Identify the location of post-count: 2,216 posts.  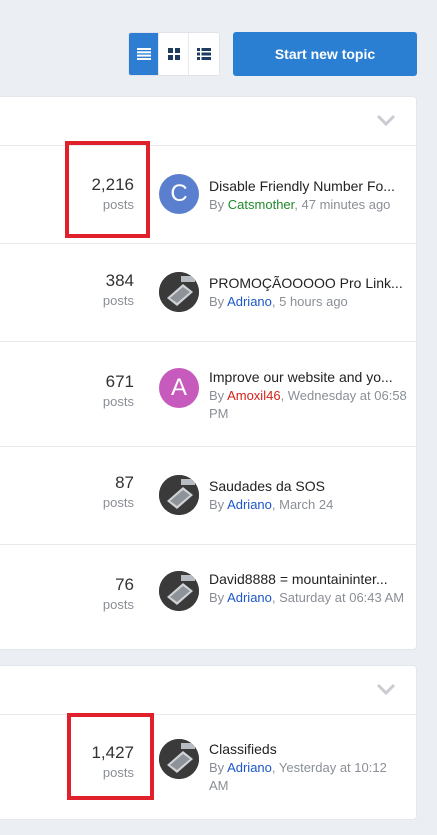
(112, 193).